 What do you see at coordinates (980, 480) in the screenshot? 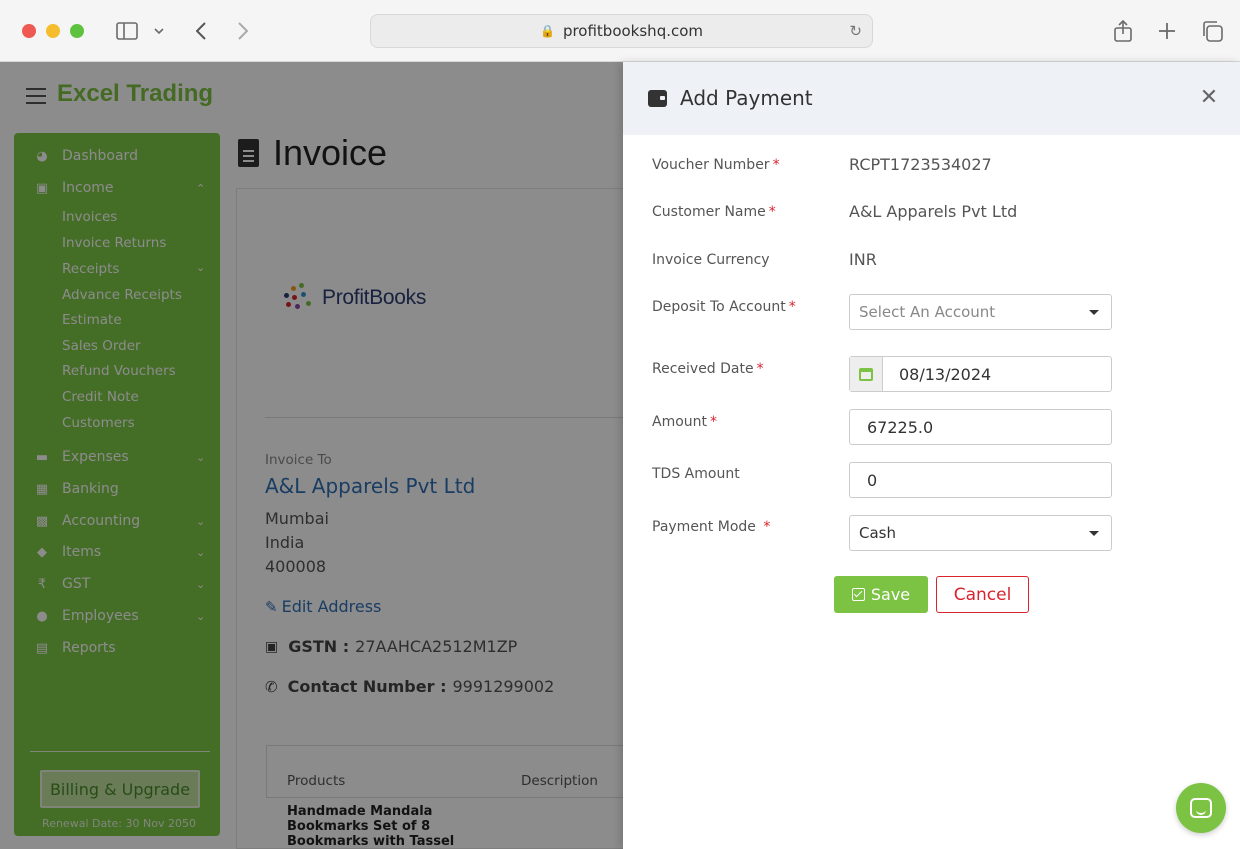
I see `tds-amount-input: 0` at bounding box center [980, 480].